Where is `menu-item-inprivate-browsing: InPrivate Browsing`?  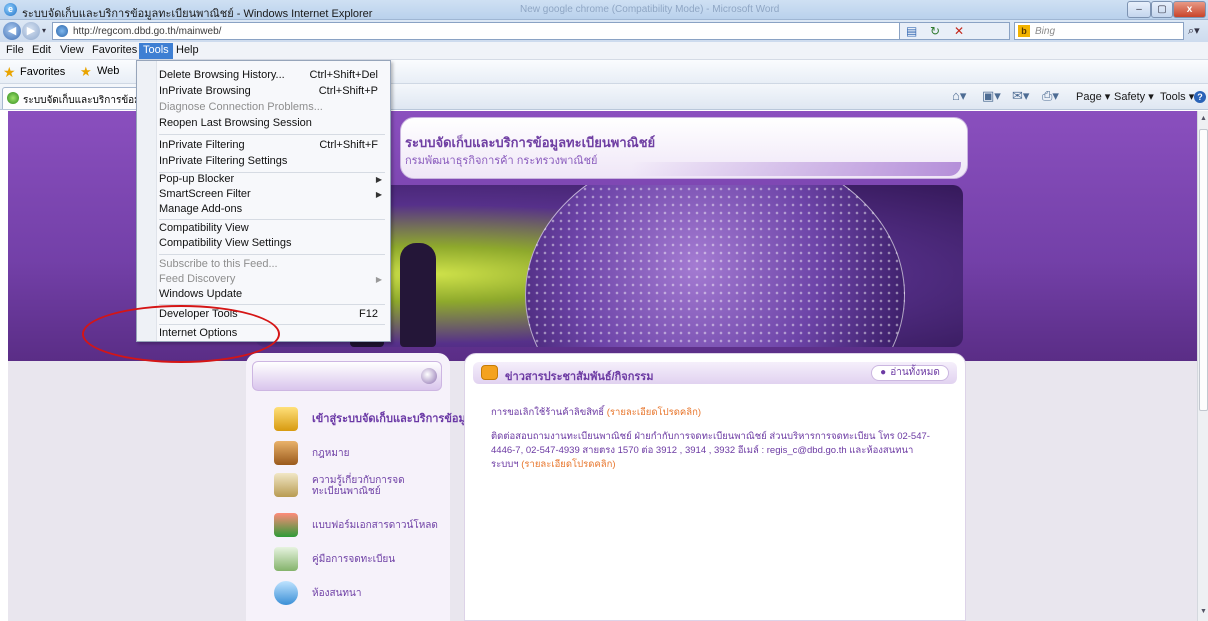 menu-item-inprivate-browsing: InPrivate Browsing is located at coordinates (205, 91).